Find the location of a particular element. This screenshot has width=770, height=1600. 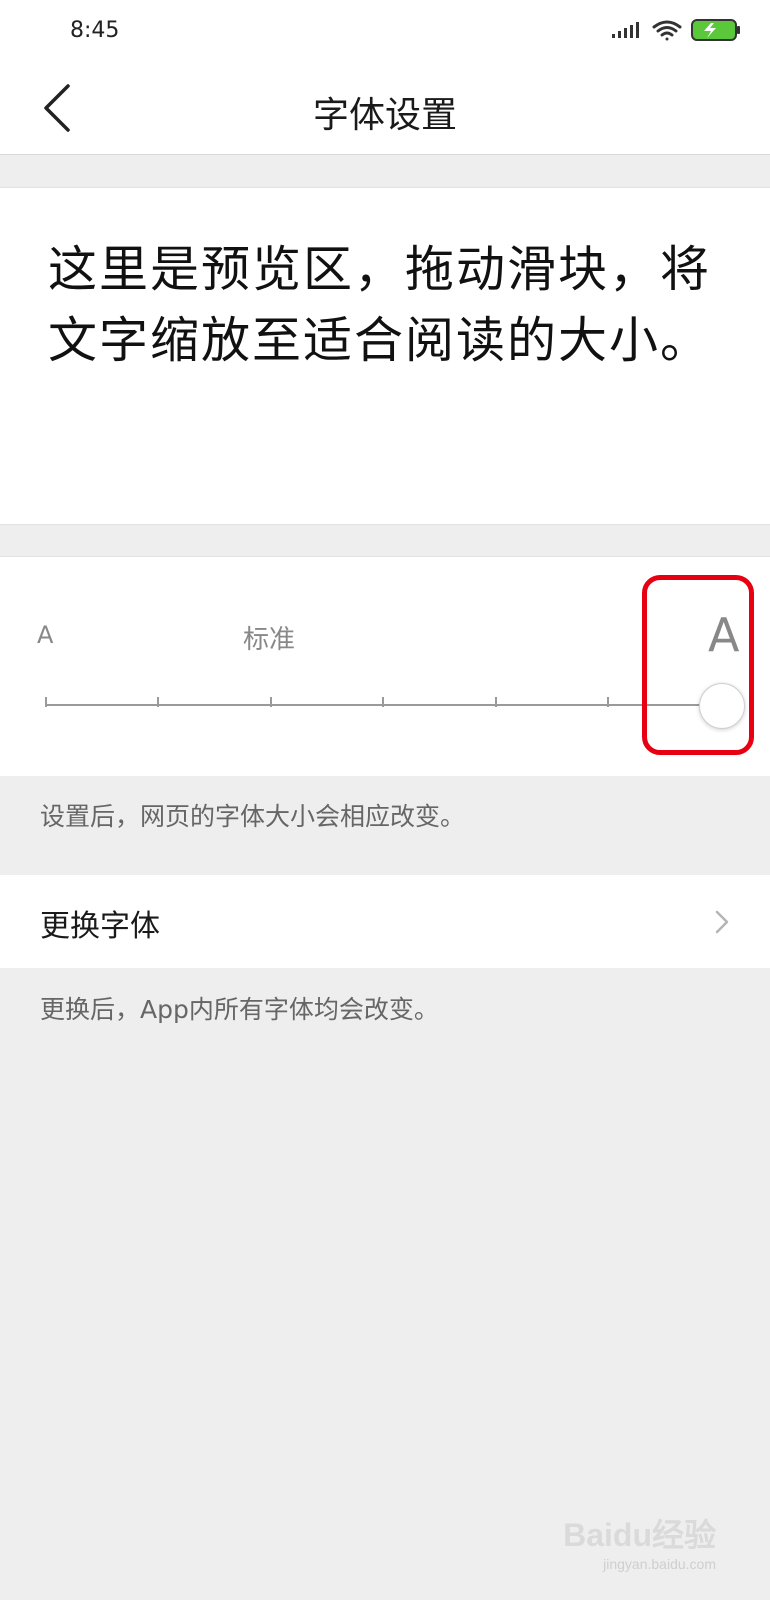

chevron-right-icon is located at coordinates (722, 922).